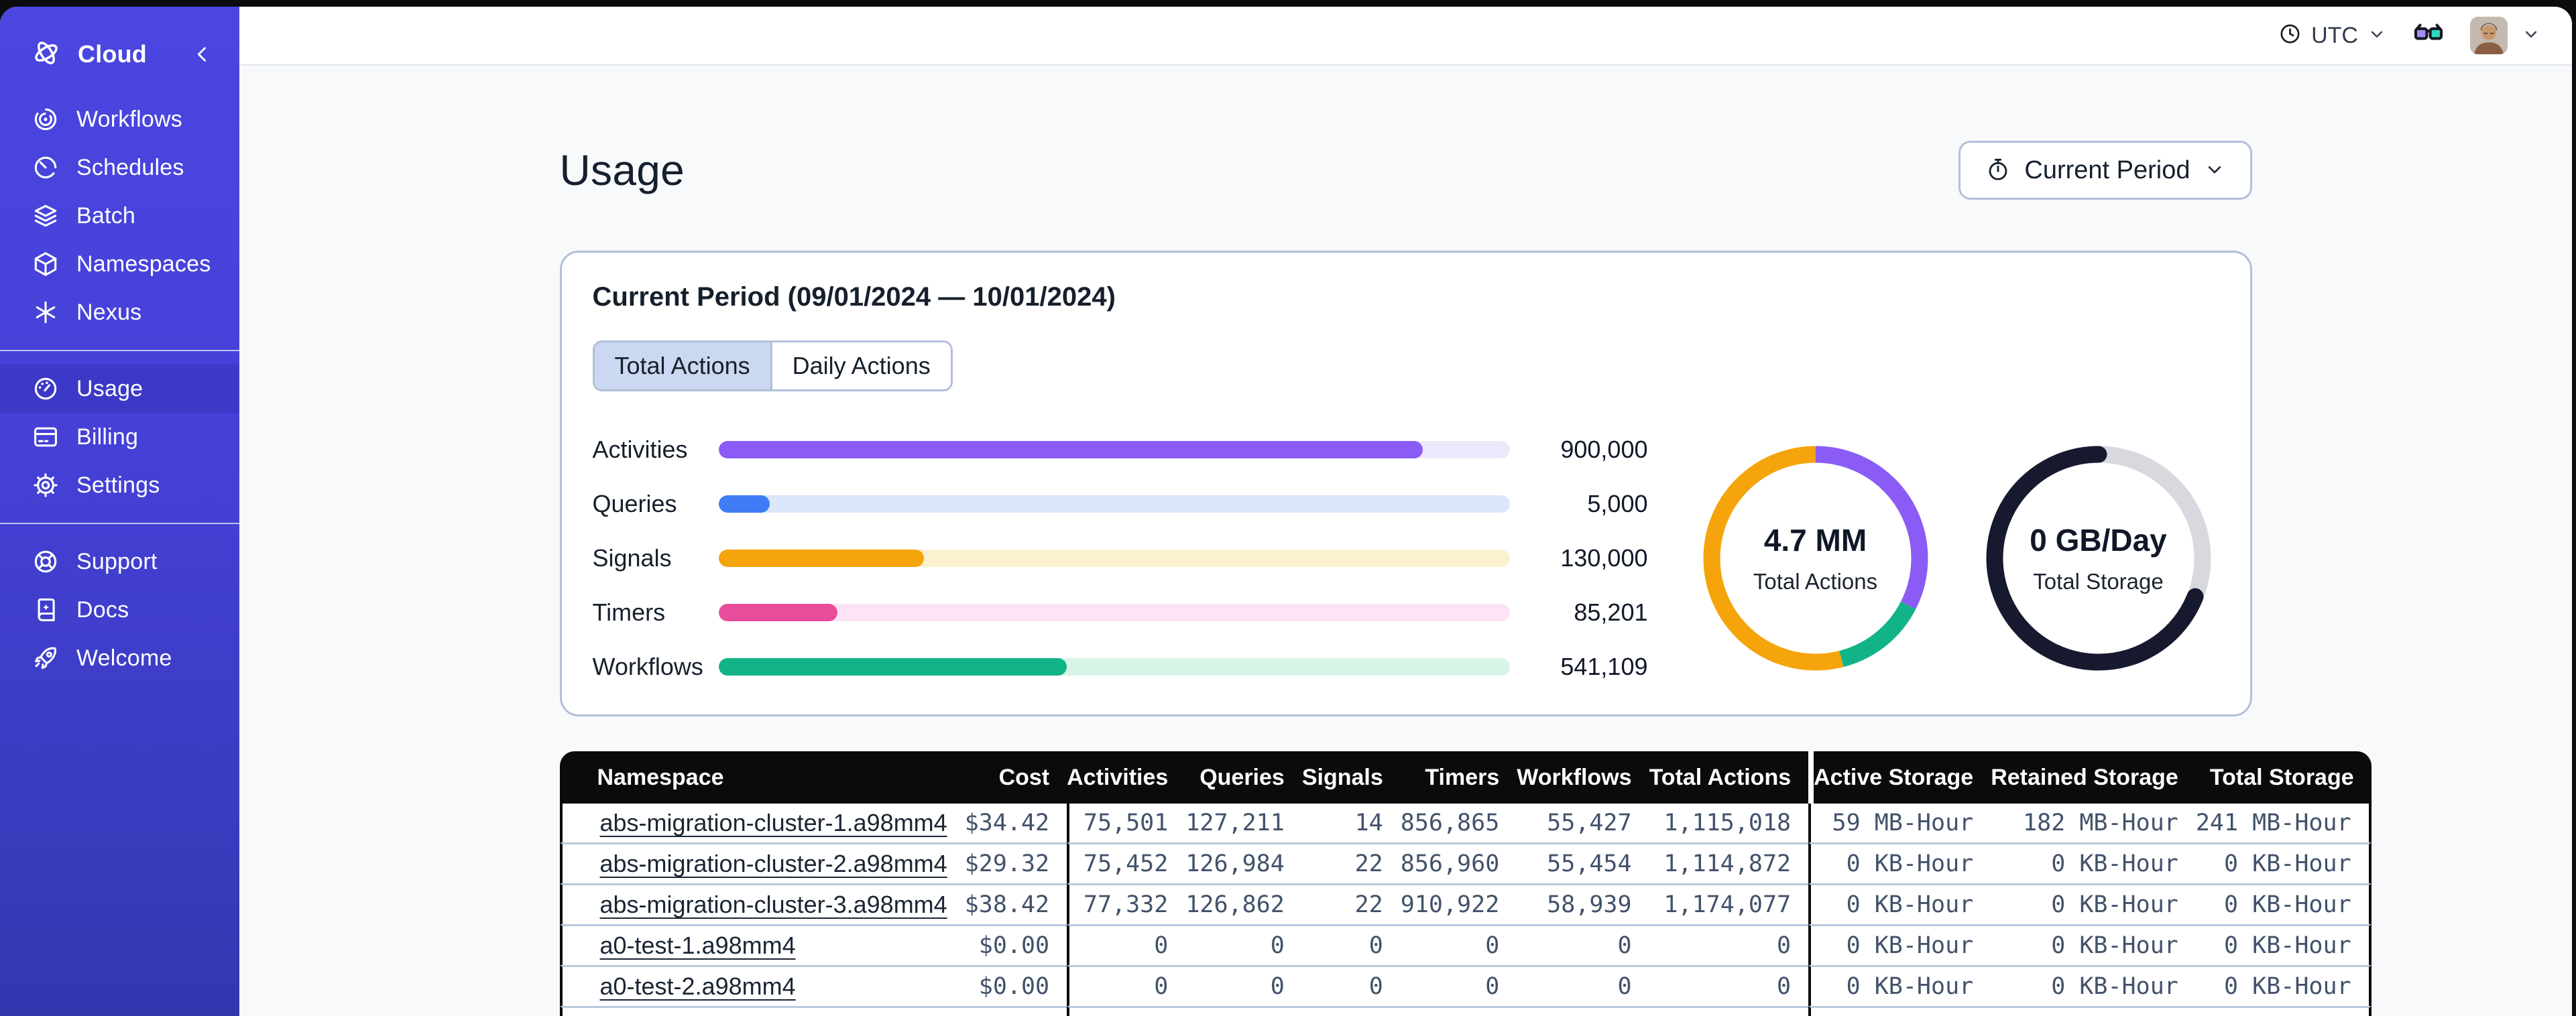  I want to click on sidebar-divider, so click(119, 523).